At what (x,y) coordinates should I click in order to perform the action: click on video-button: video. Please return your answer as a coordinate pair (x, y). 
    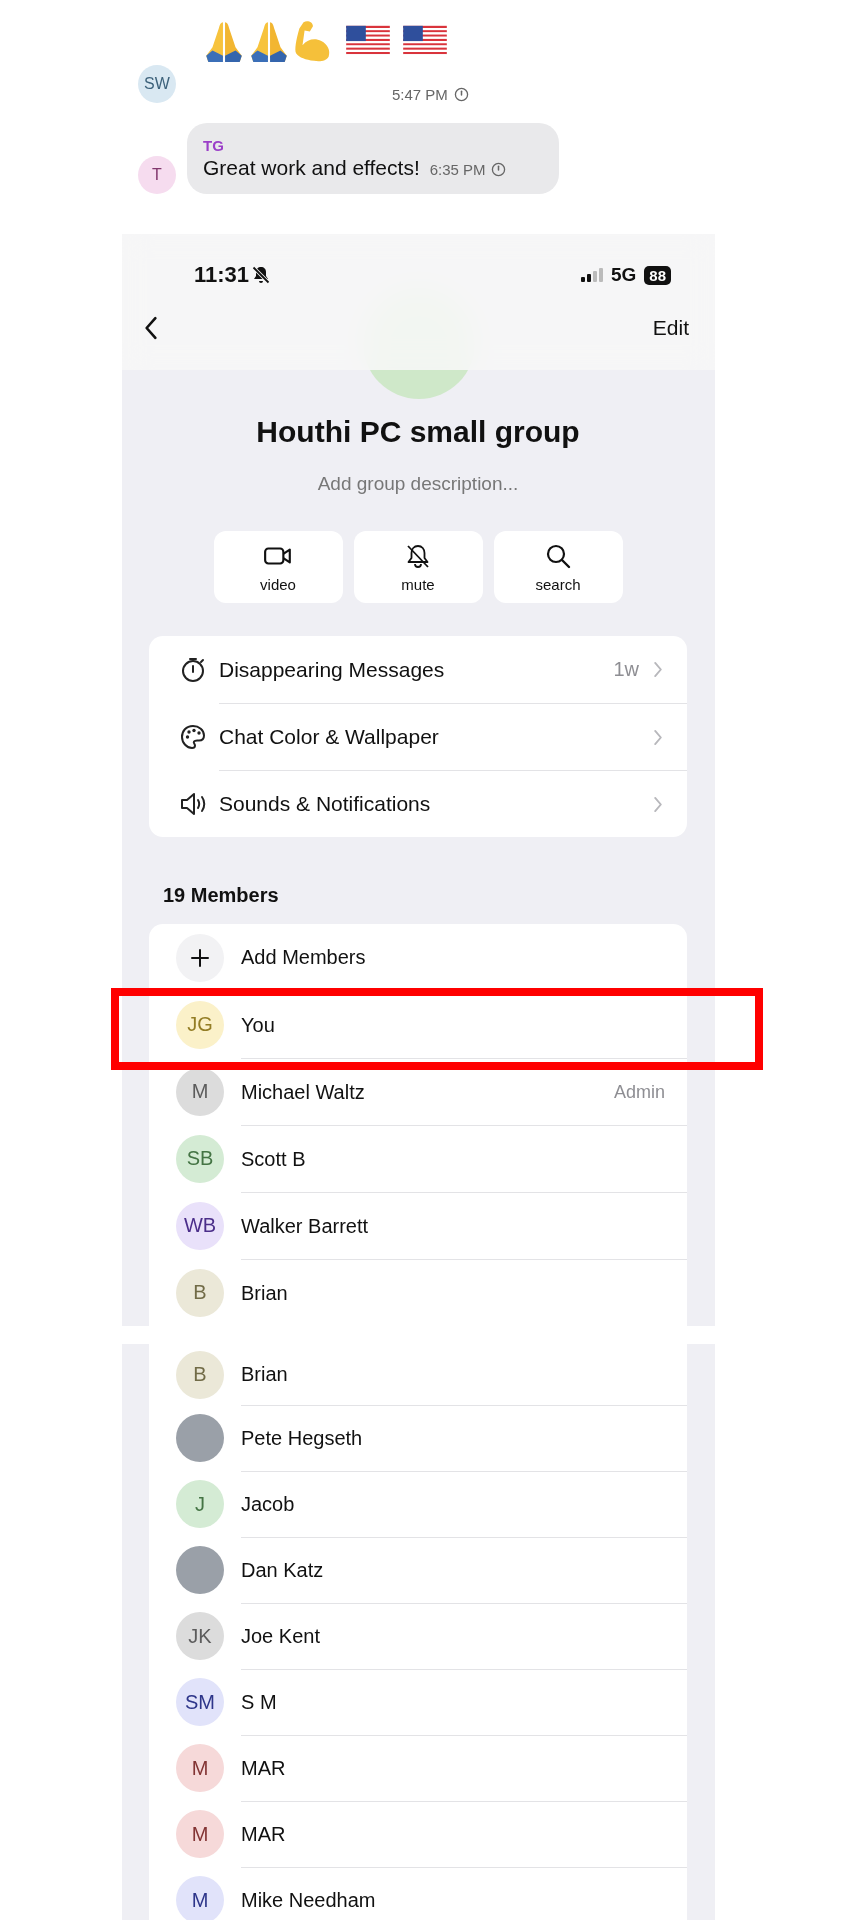
    Looking at the image, I should click on (278, 567).